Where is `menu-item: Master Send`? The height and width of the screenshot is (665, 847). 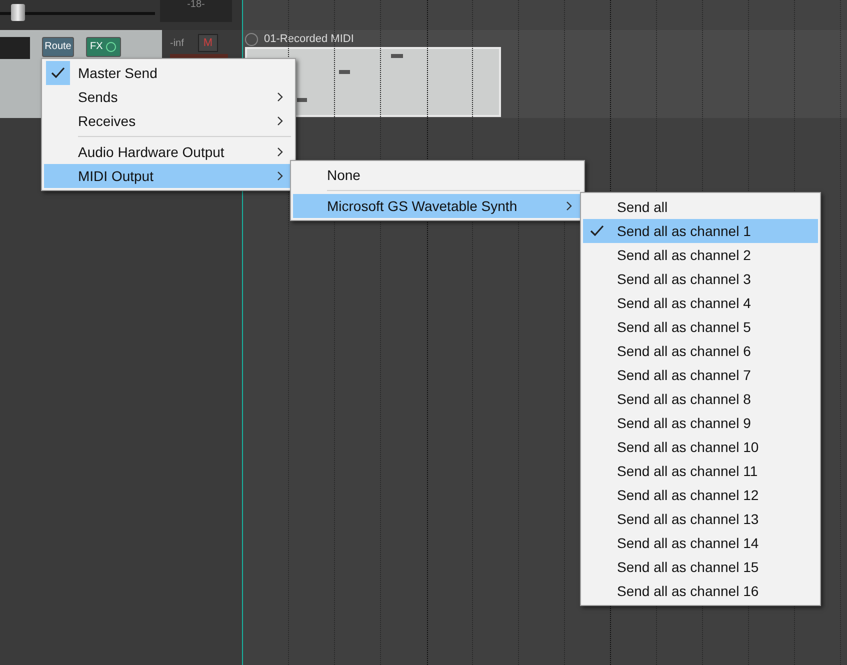
menu-item: Master Send is located at coordinates (168, 73).